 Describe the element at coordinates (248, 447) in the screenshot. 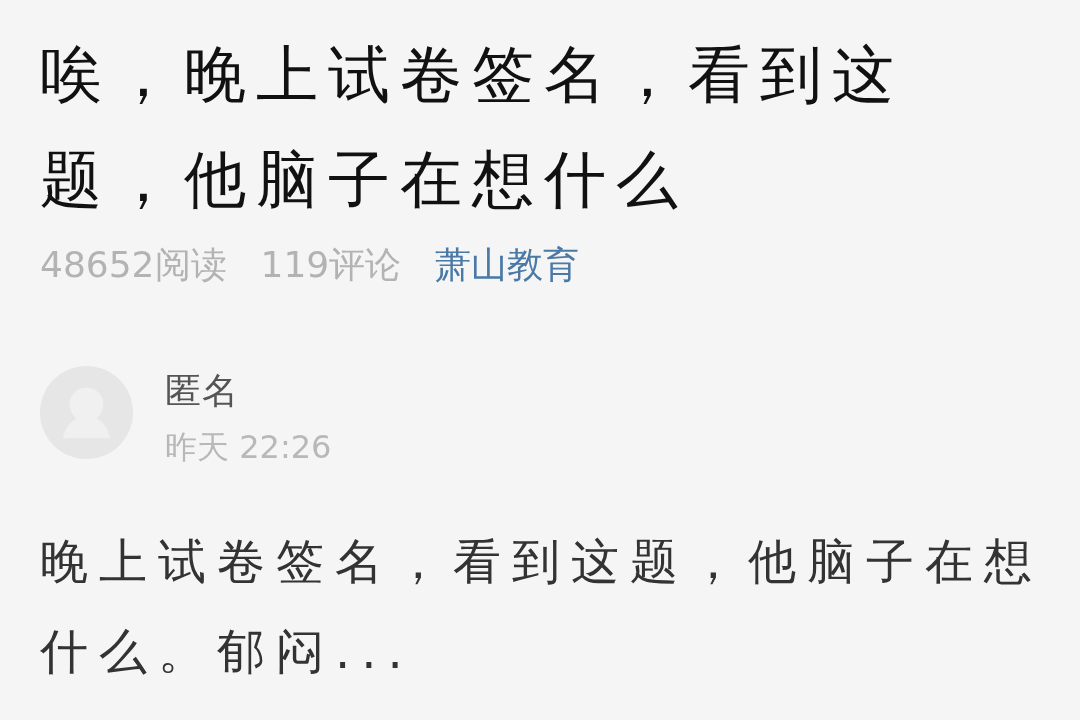

I see `comment-time: 昨天 22:26` at that location.